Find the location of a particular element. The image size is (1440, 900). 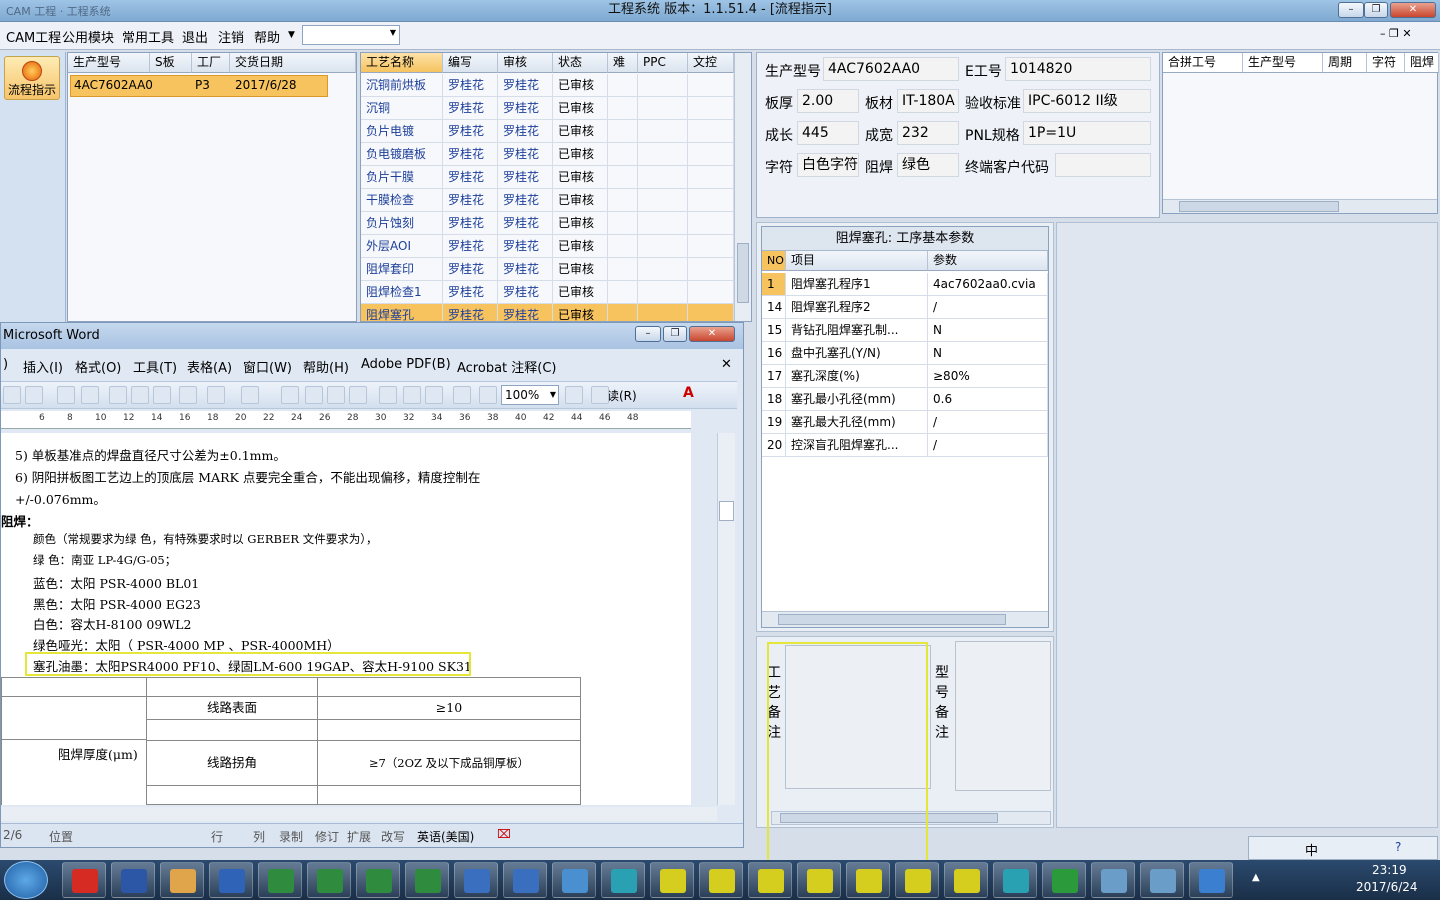

mdi-window-controls: – ❐ ✕ is located at coordinates (1396, 33).